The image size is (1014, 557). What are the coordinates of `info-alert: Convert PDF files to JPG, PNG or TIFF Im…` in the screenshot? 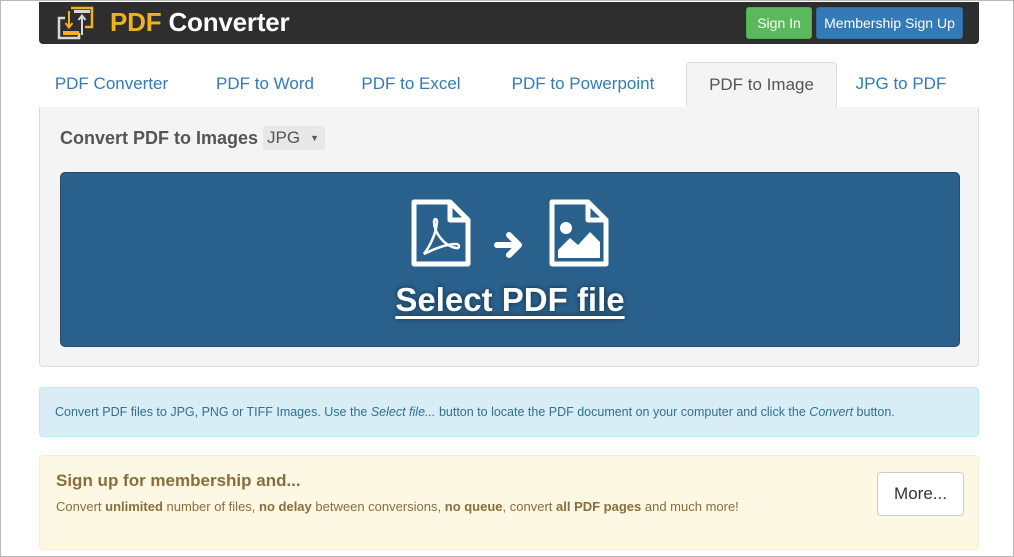 It's located at (509, 412).